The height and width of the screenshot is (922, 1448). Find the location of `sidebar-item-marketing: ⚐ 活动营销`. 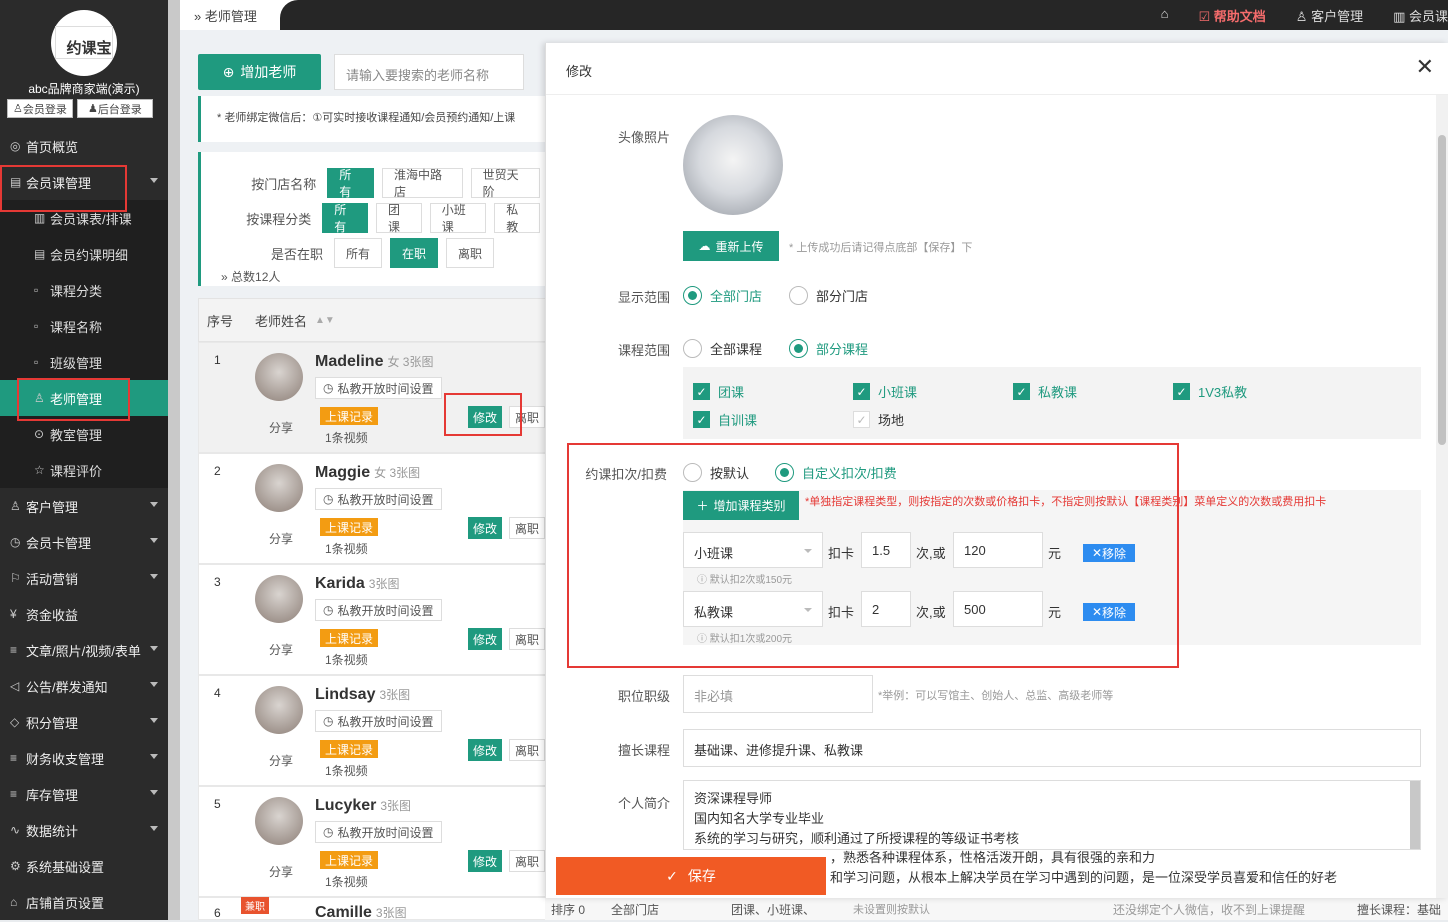

sidebar-item-marketing: ⚐ 活动营销 is located at coordinates (84, 578).